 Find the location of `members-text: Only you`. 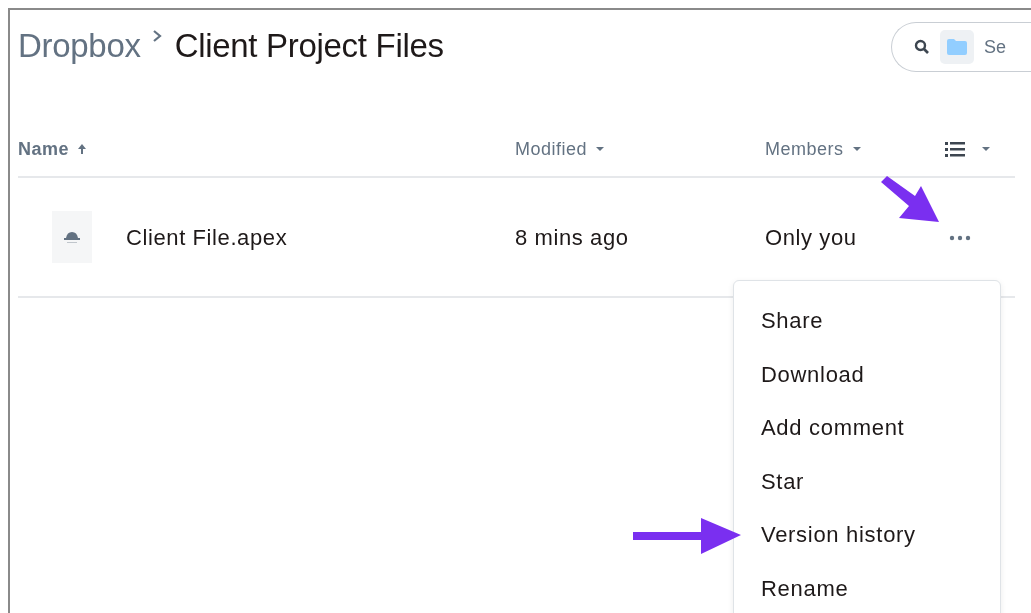

members-text: Only you is located at coordinates (811, 237).